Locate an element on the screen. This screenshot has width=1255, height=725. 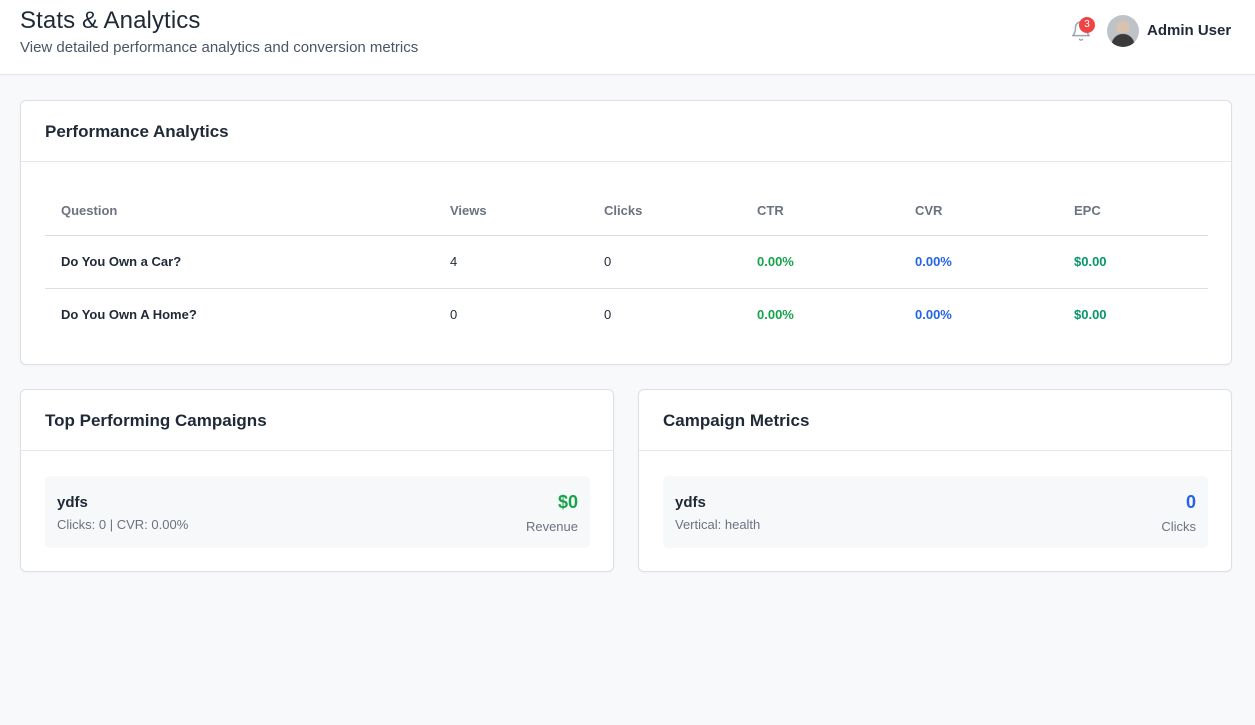
card-title: Performance Analytics is located at coordinates (137, 131).